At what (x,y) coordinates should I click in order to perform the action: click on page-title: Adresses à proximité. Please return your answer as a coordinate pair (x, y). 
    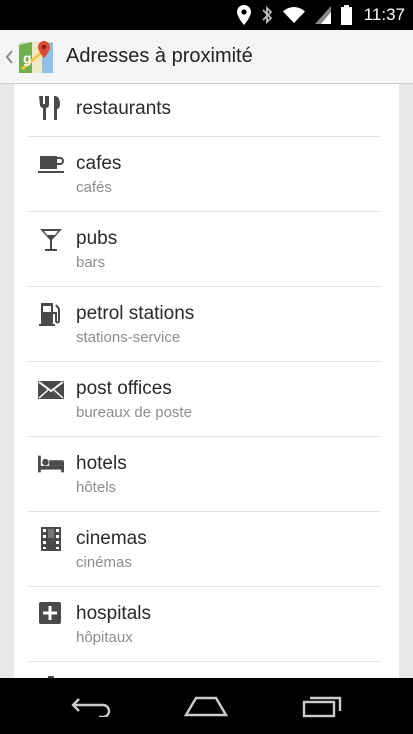
    Looking at the image, I should click on (159, 56).